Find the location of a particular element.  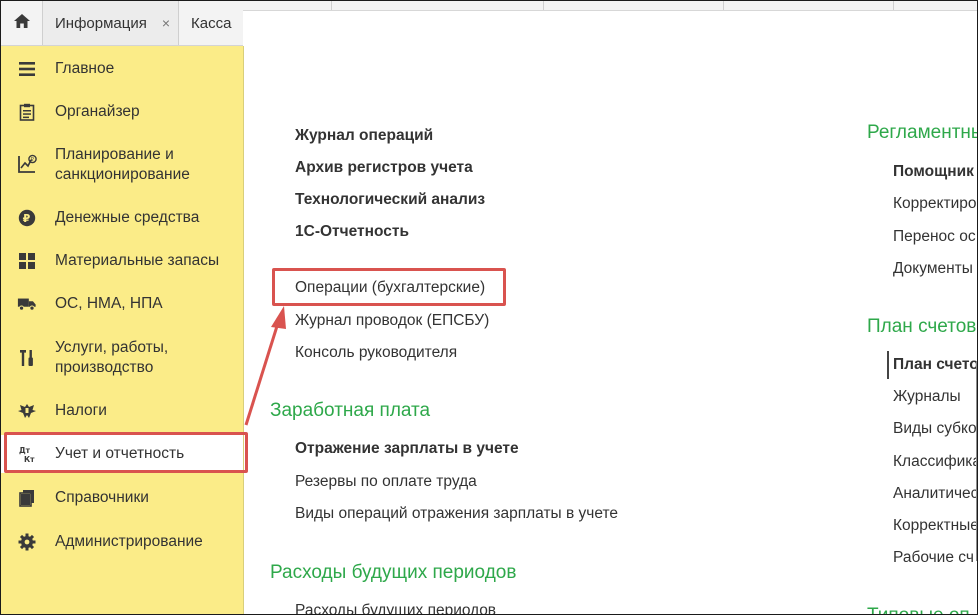

link-1c-otchetnost: 1С-Отчетность is located at coordinates (352, 232).